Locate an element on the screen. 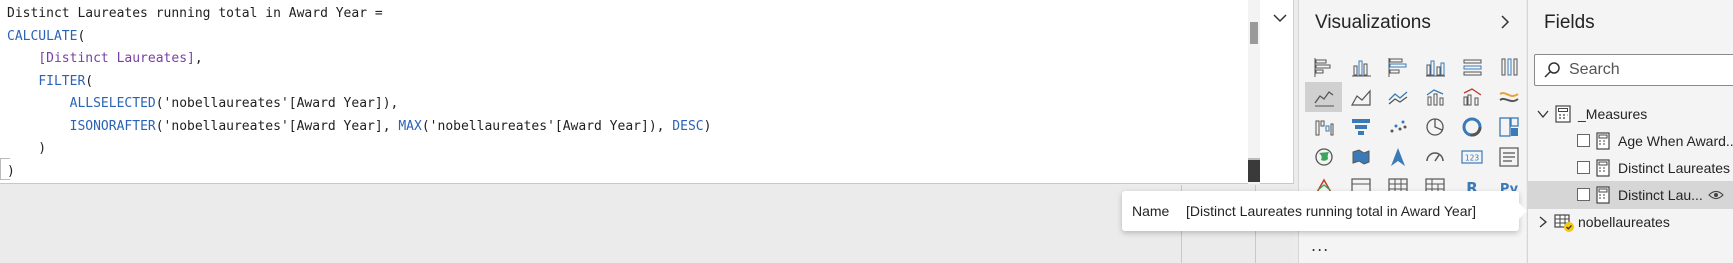 The image size is (1733, 263). line-chart-button is located at coordinates (1323, 97).